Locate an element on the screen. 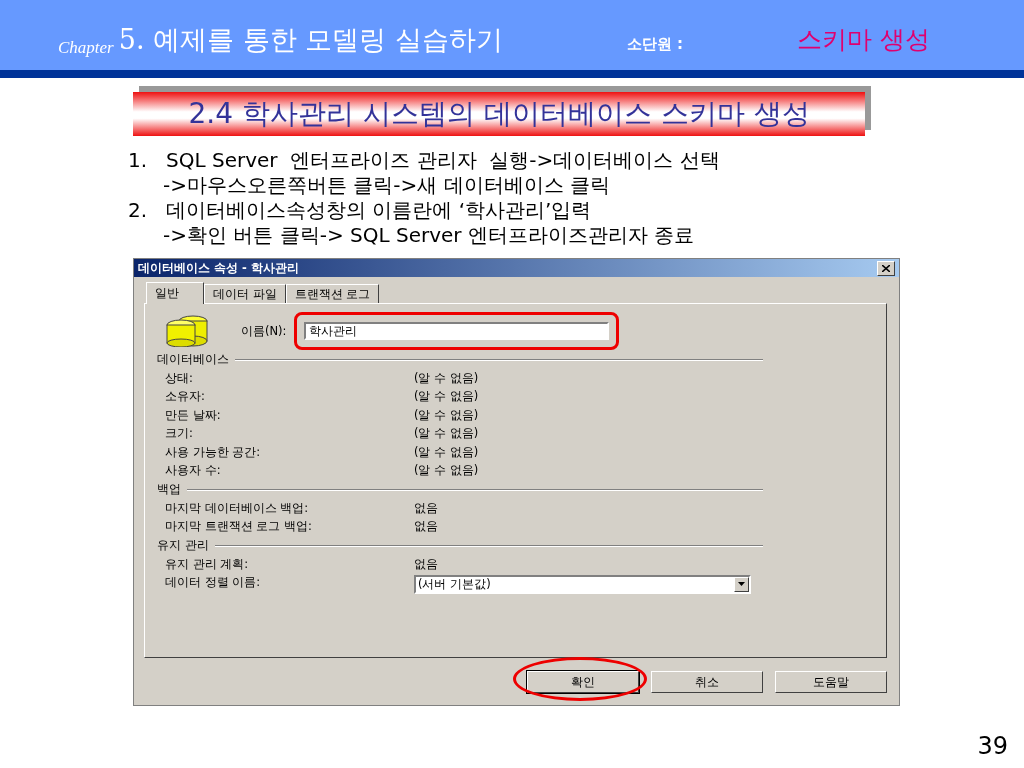 Image resolution: width=1024 pixels, height=768 pixels. property-label: 크기: is located at coordinates (179, 434).